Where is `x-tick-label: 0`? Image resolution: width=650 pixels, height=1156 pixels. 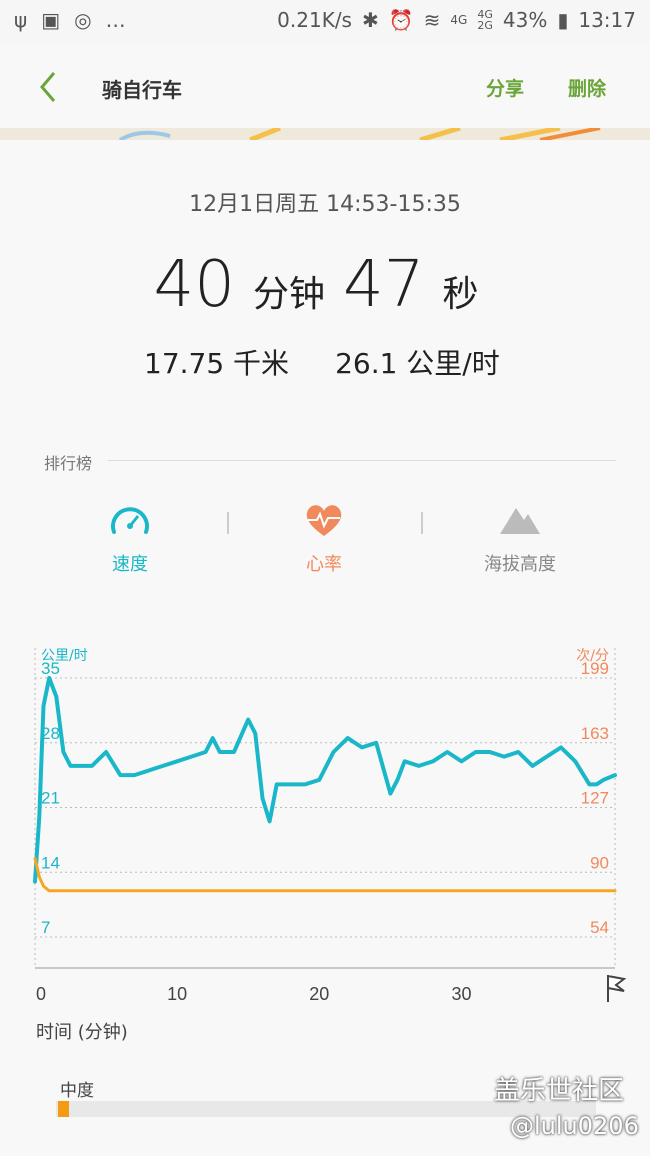 x-tick-label: 0 is located at coordinates (41, 994).